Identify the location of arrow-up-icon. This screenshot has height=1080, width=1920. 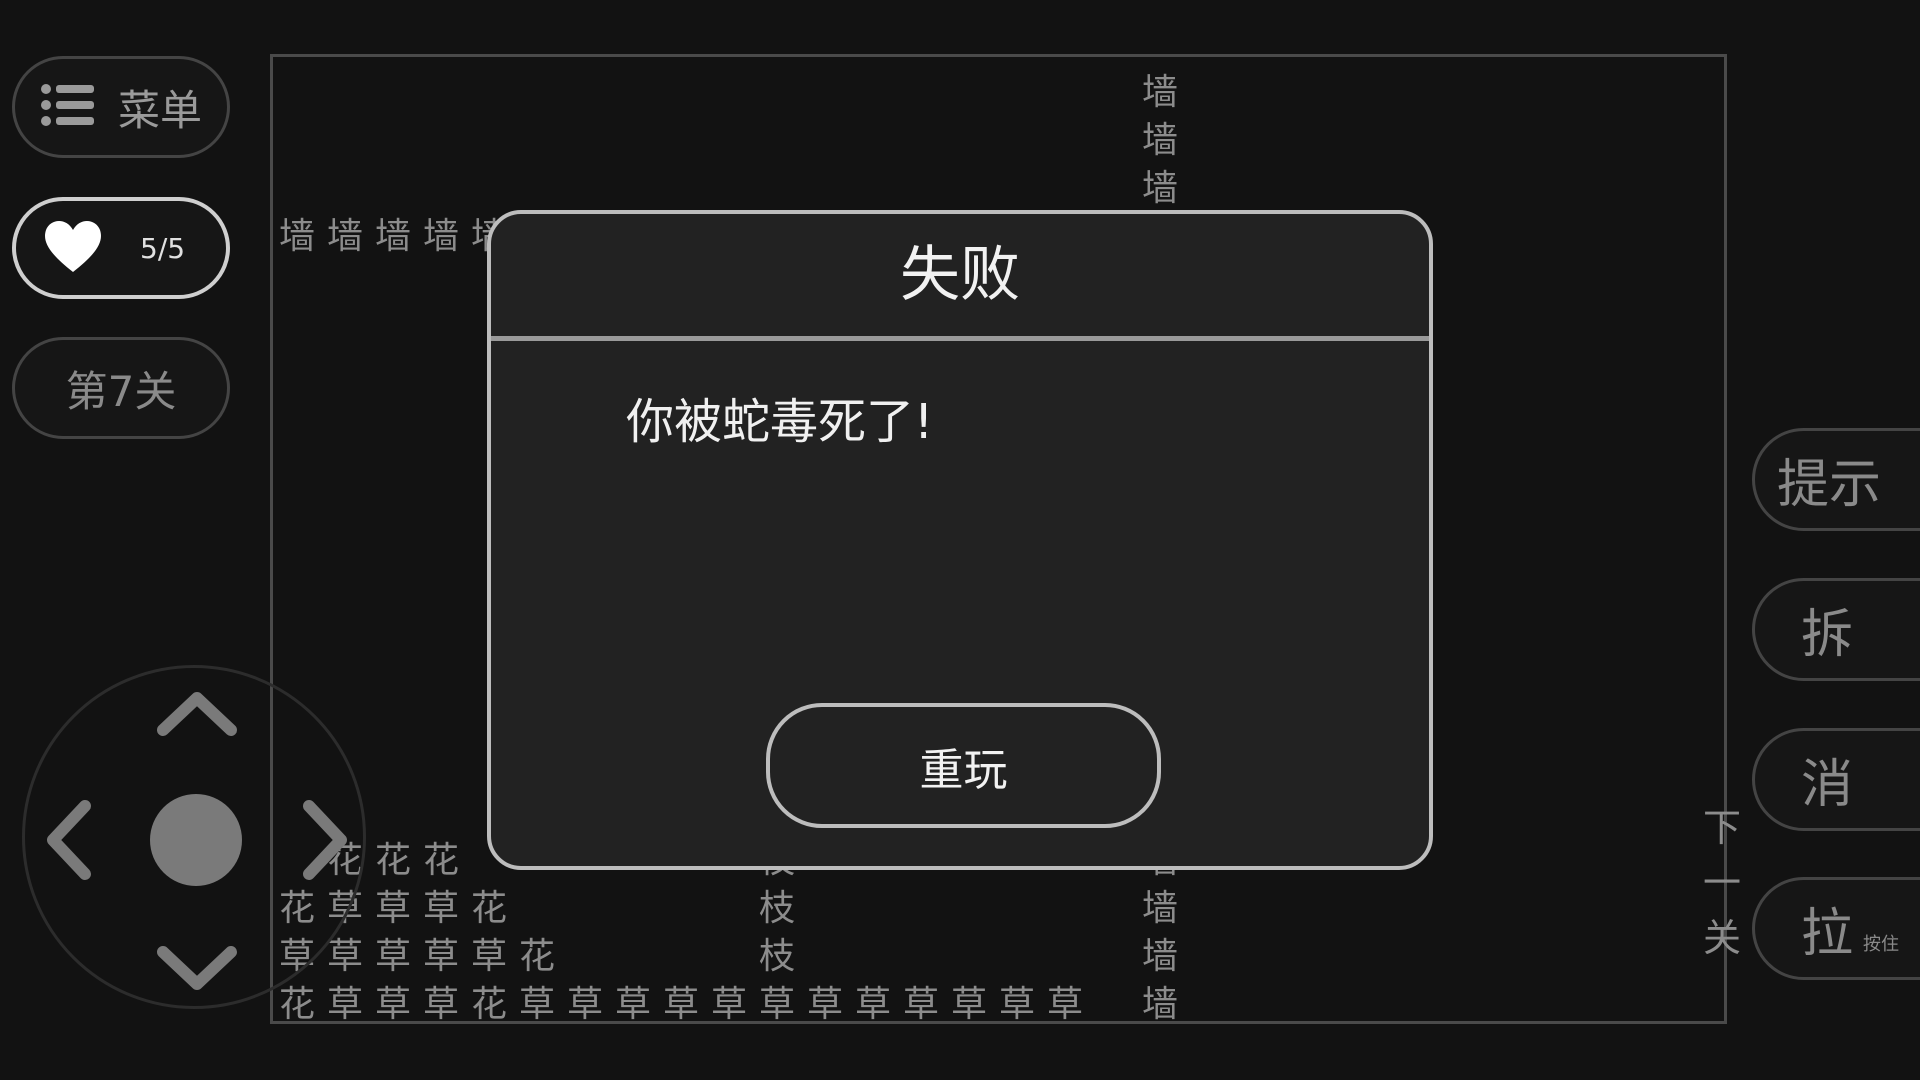
(197, 715).